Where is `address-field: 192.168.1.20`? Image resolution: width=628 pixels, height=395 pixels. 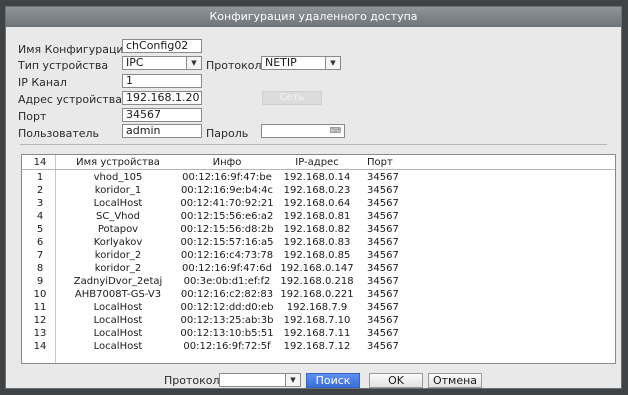
address-field: 192.168.1.20 is located at coordinates (162, 98).